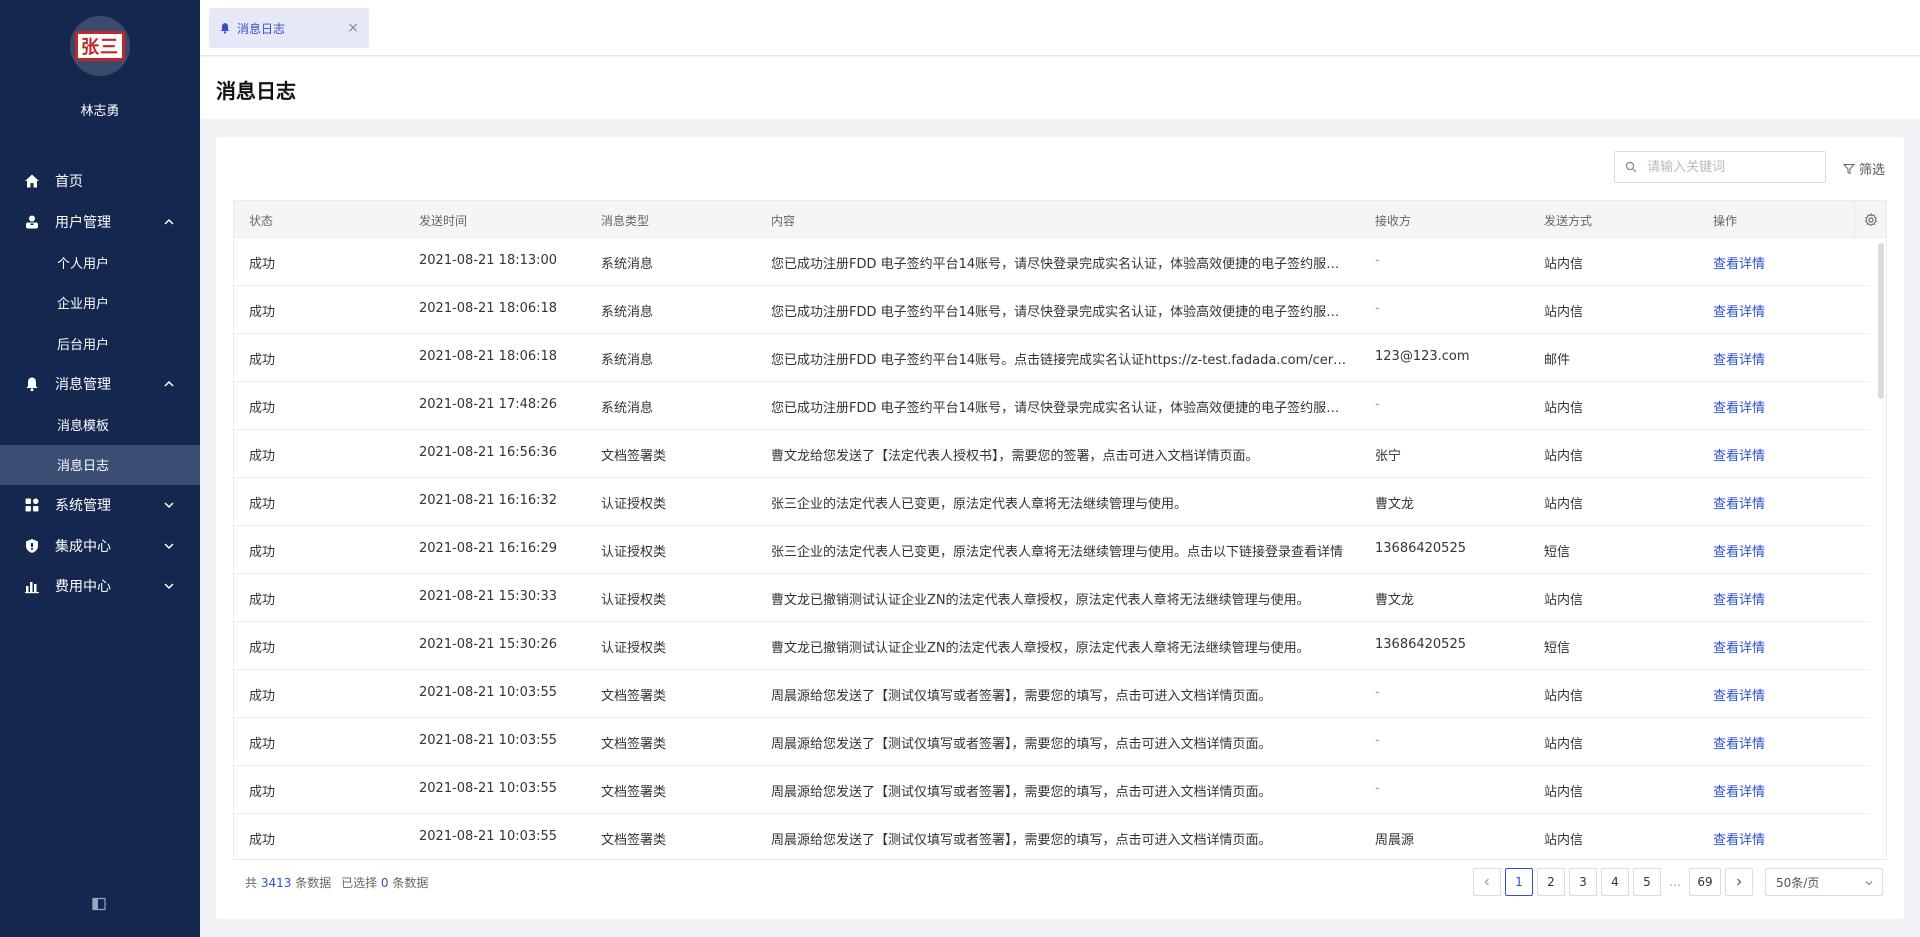 The width and height of the screenshot is (1920, 937). I want to click on bell-icon, so click(32, 384).